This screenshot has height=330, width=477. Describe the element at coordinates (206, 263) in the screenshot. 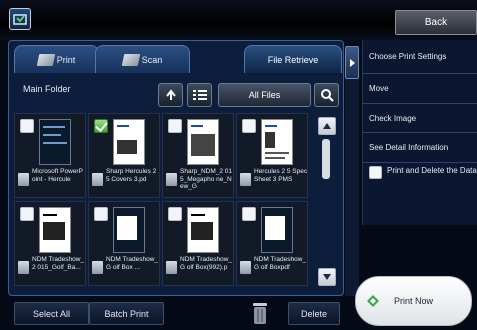

I see `file-name: NDM Tradeshow_G olf Box(992).p` at that location.